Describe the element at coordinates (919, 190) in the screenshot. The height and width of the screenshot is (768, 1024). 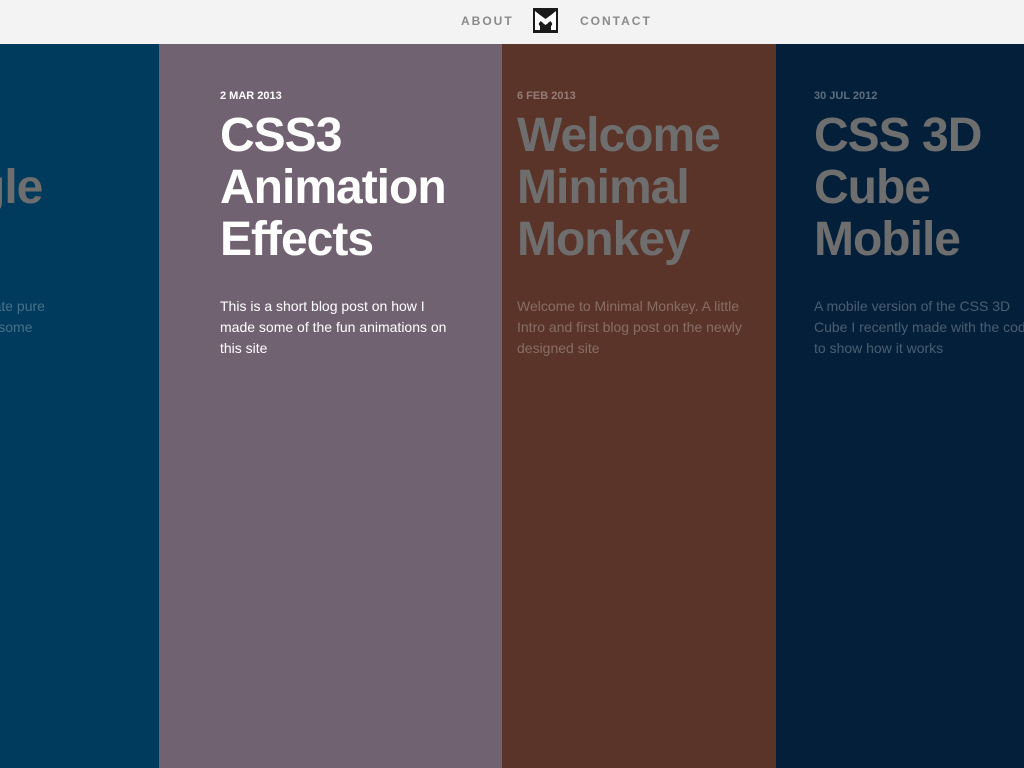
I see `post-title: CSS 3D Cube Mobile` at that location.